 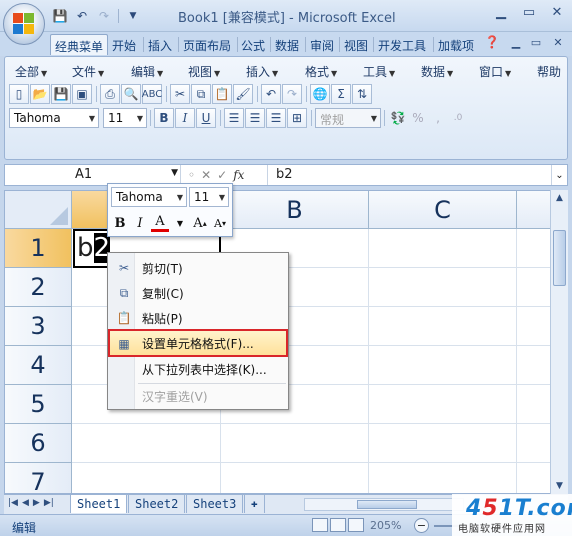 I want to click on print-icon: ⎙, so click(x=110, y=94).